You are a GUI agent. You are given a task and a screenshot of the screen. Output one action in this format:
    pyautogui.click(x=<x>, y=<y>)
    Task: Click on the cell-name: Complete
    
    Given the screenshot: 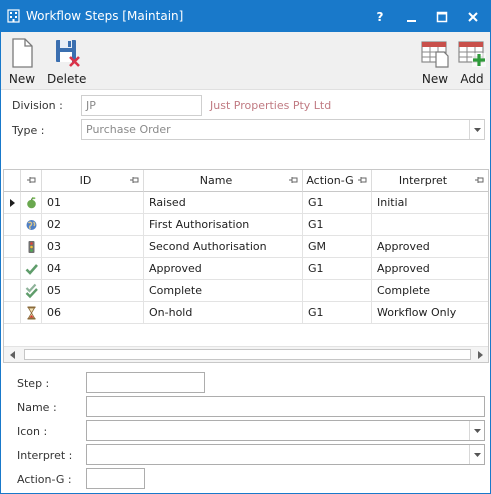 What is the action you would take?
    pyautogui.click(x=223, y=291)
    